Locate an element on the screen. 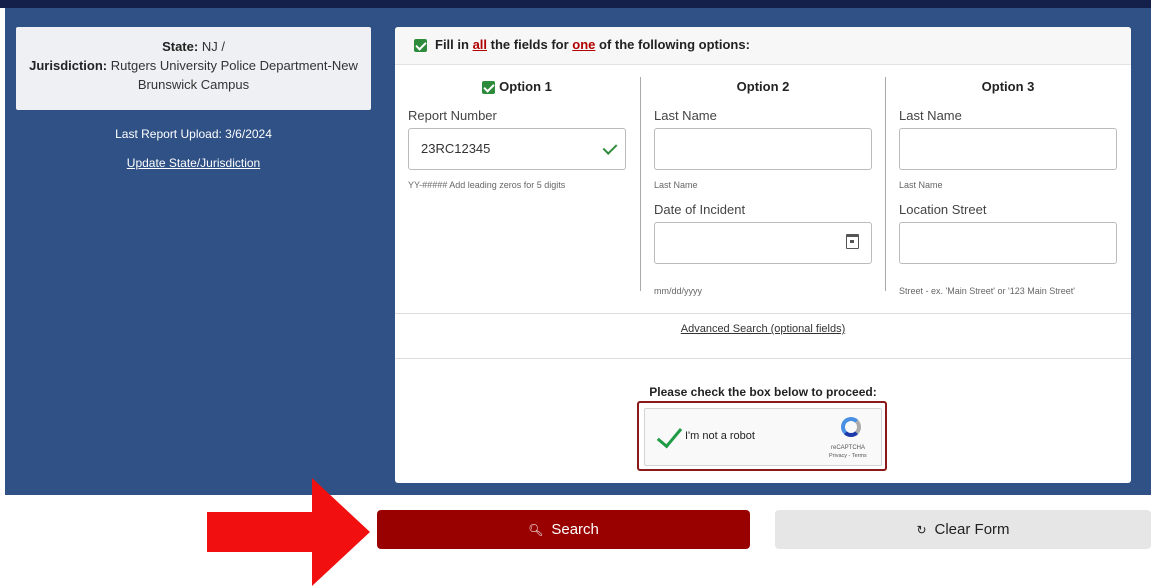  captcha-checkmark-icon is located at coordinates (669, 435).